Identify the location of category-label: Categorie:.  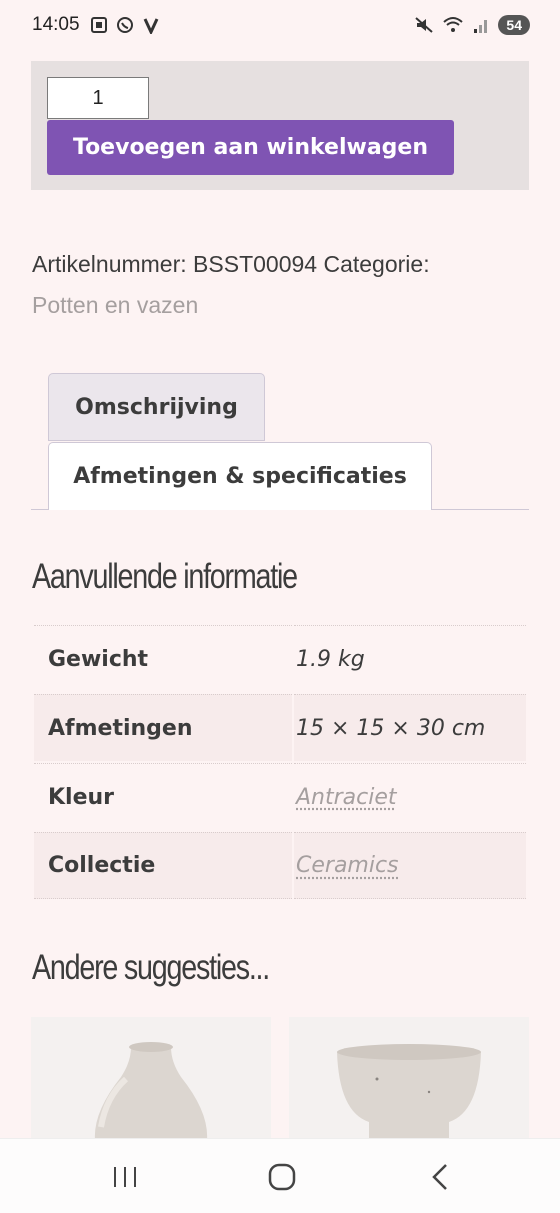
(376, 264).